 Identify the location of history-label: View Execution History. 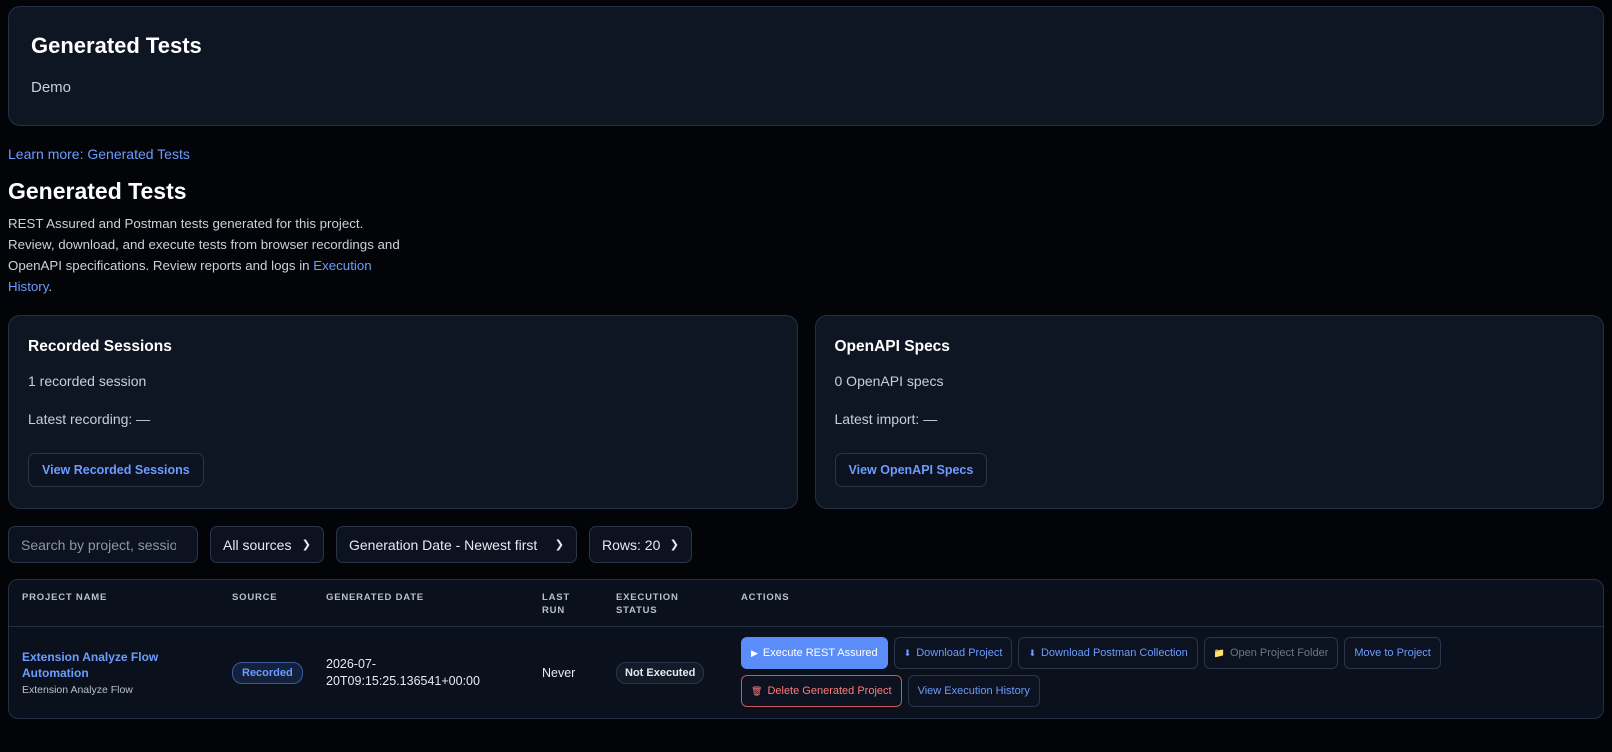
(973, 691).